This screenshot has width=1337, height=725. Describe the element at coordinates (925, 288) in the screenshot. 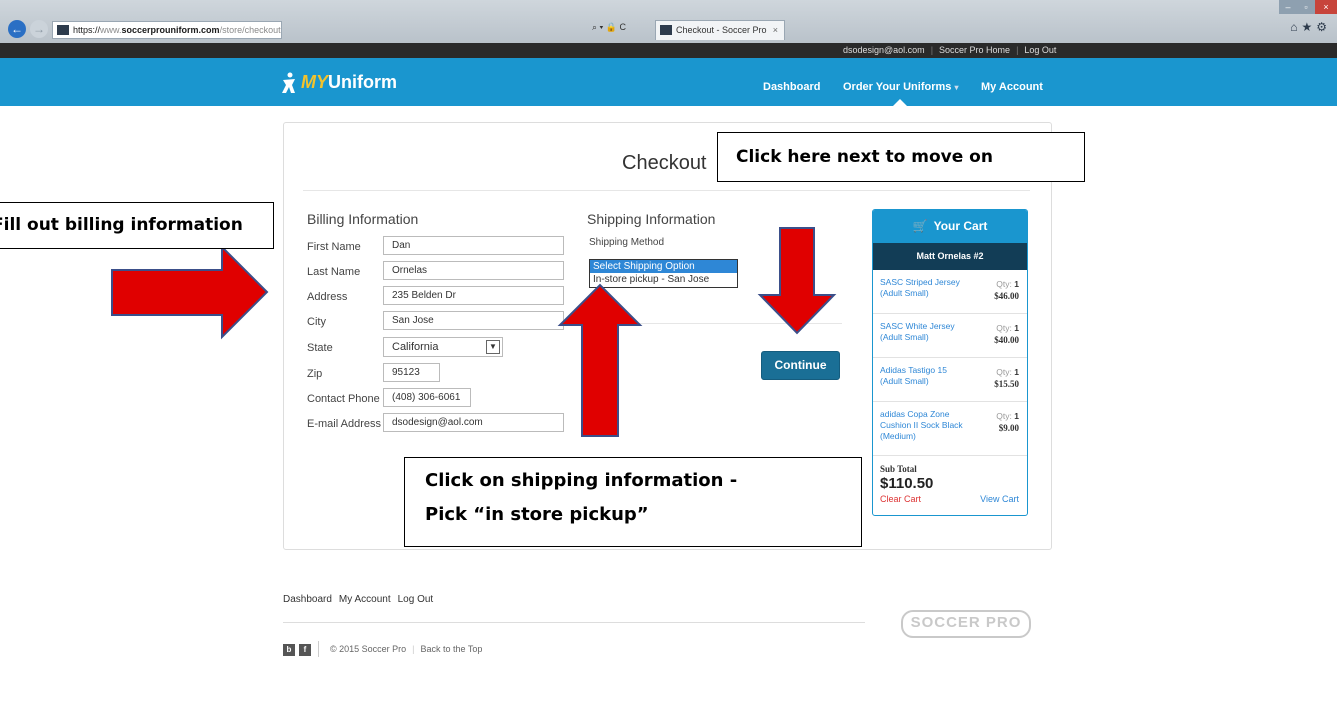

I see `cart-item-name: SASC Striped Jersey (Adult Small)` at that location.